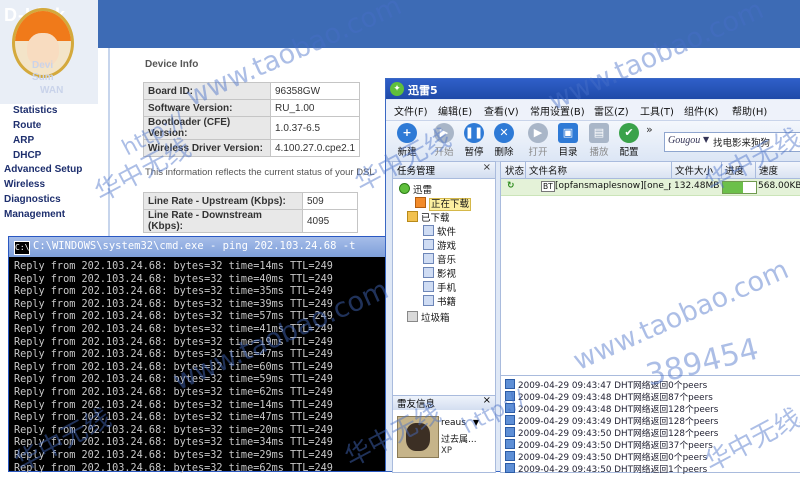 The height and width of the screenshot is (479, 800). What do you see at coordinates (501, 110) in the screenshot?
I see `menu-view: 查看(V)` at bounding box center [501, 110].